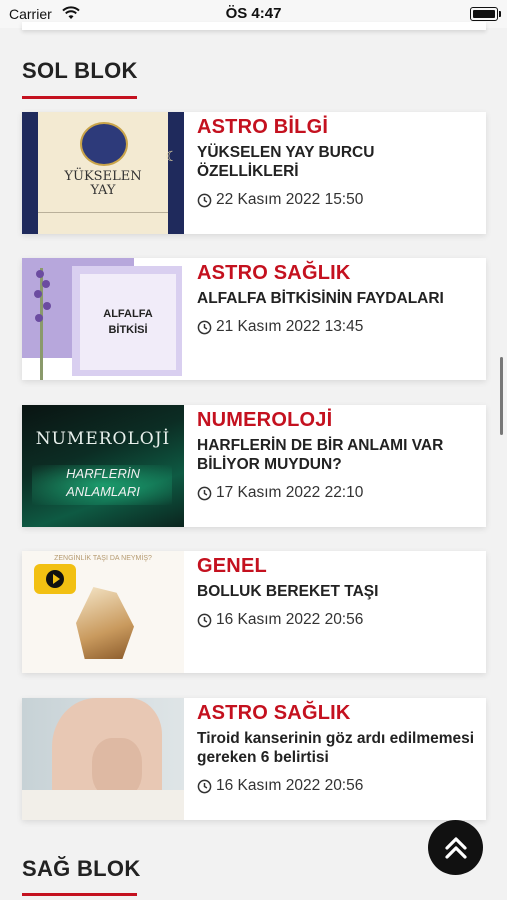 The image size is (507, 900). I want to click on thumb-caption: ALFALFA BİTKİSİ, so click(128, 322).